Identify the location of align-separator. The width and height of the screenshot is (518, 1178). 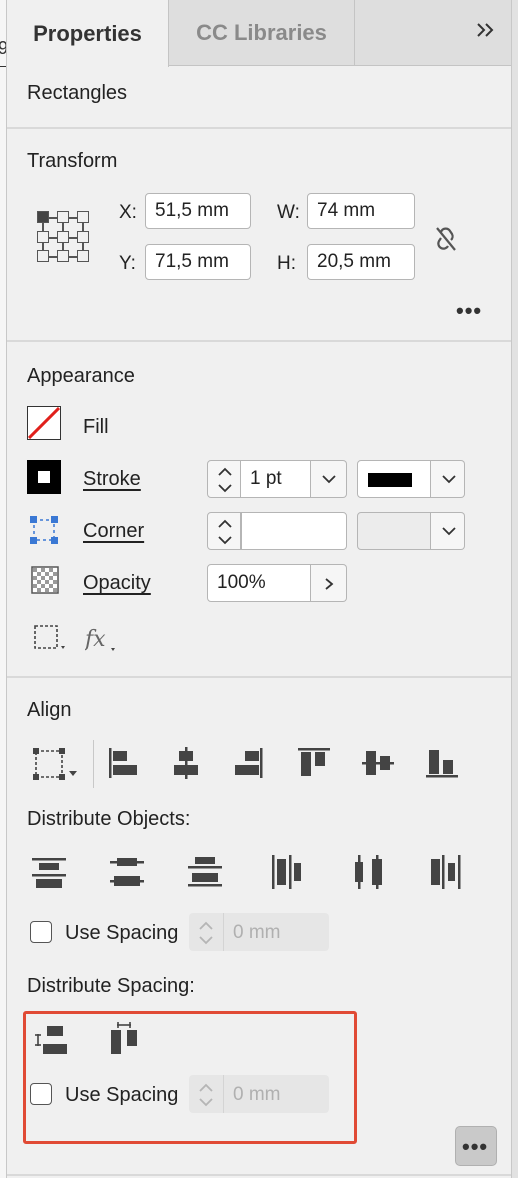
(93, 764).